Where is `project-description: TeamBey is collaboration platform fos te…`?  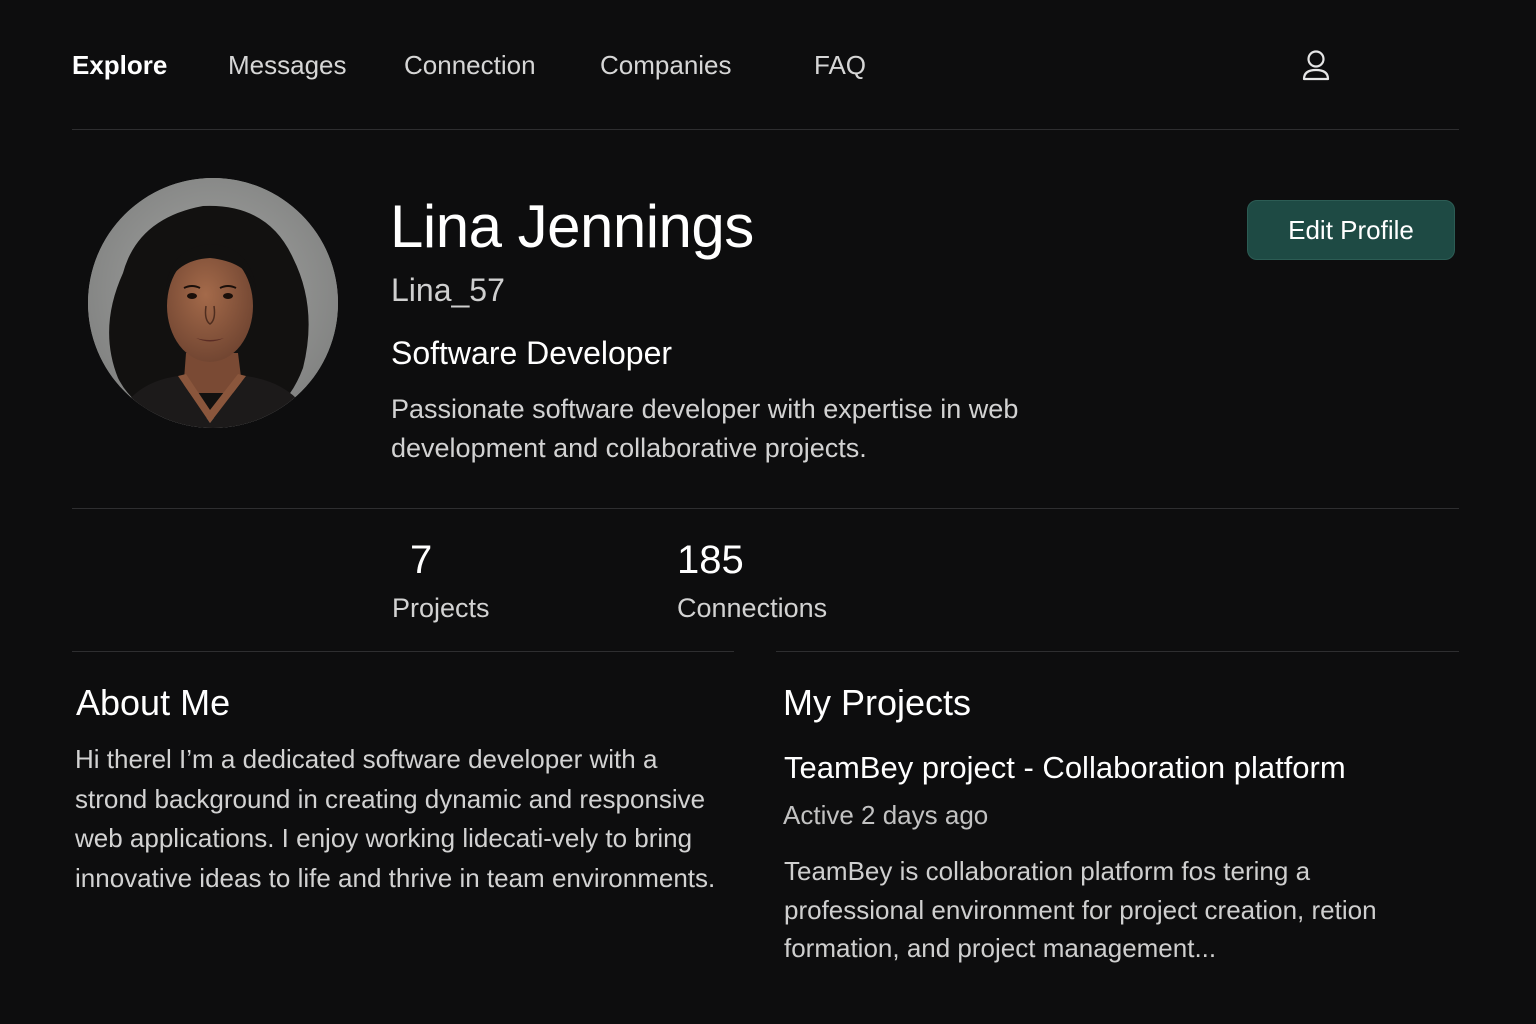 project-description: TeamBey is collaboration platform fos te… is located at coordinates (1080, 909).